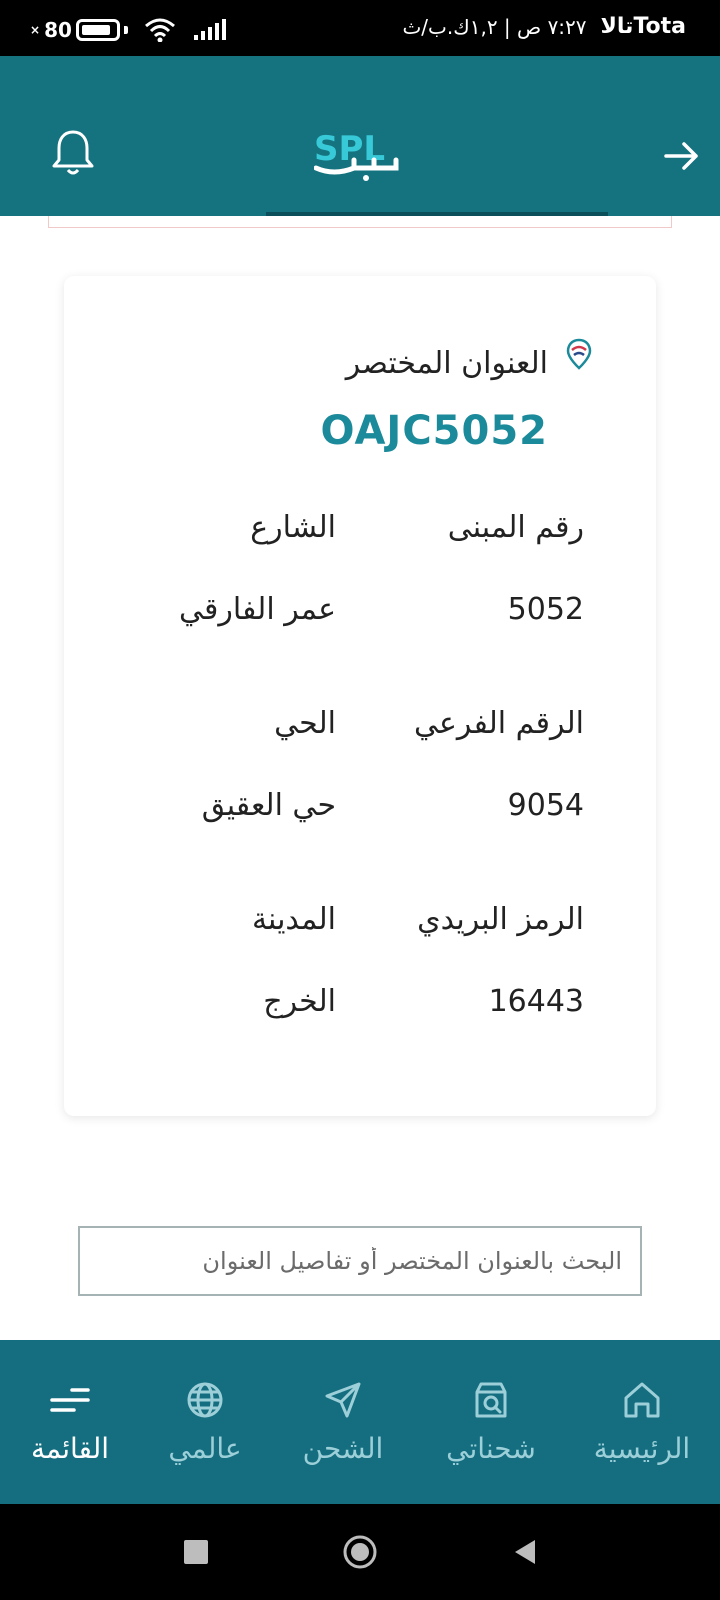  What do you see at coordinates (205, 1448) in the screenshot?
I see `nav-label-global: عالمي` at bounding box center [205, 1448].